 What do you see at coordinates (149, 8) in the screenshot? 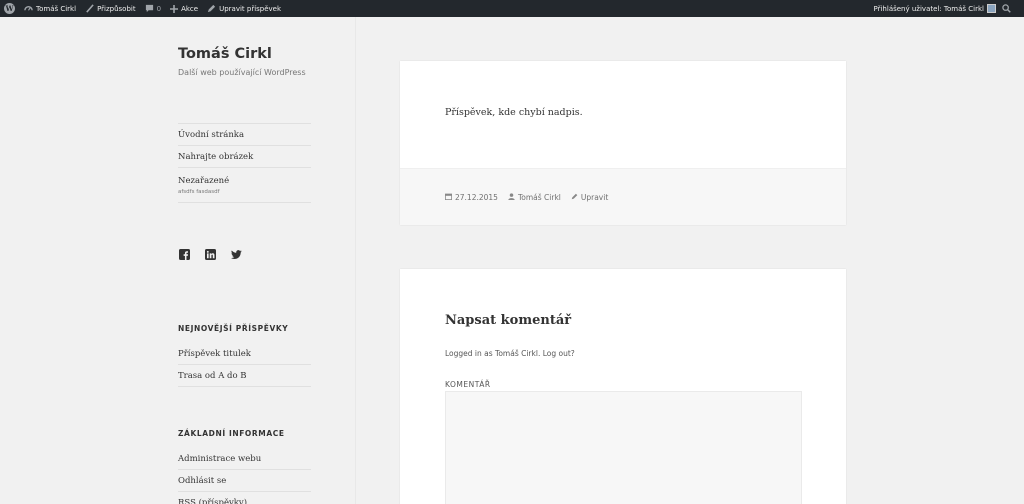
I see `comment-bubble-icon` at bounding box center [149, 8].